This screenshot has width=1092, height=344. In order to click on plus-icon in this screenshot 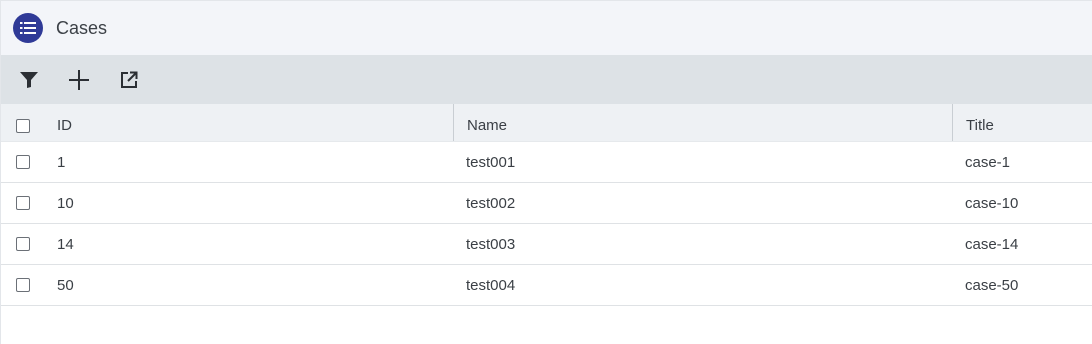, I will do `click(79, 79)`.